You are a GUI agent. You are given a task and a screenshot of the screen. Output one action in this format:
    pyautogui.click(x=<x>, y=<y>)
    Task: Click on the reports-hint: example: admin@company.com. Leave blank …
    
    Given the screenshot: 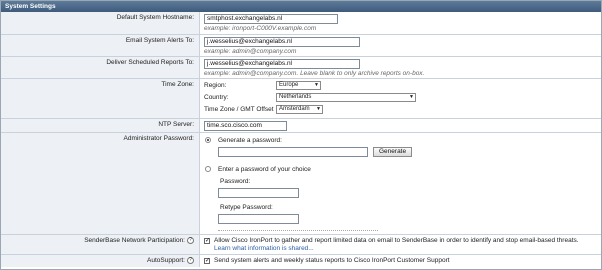 What is the action you would take?
    pyautogui.click(x=314, y=73)
    